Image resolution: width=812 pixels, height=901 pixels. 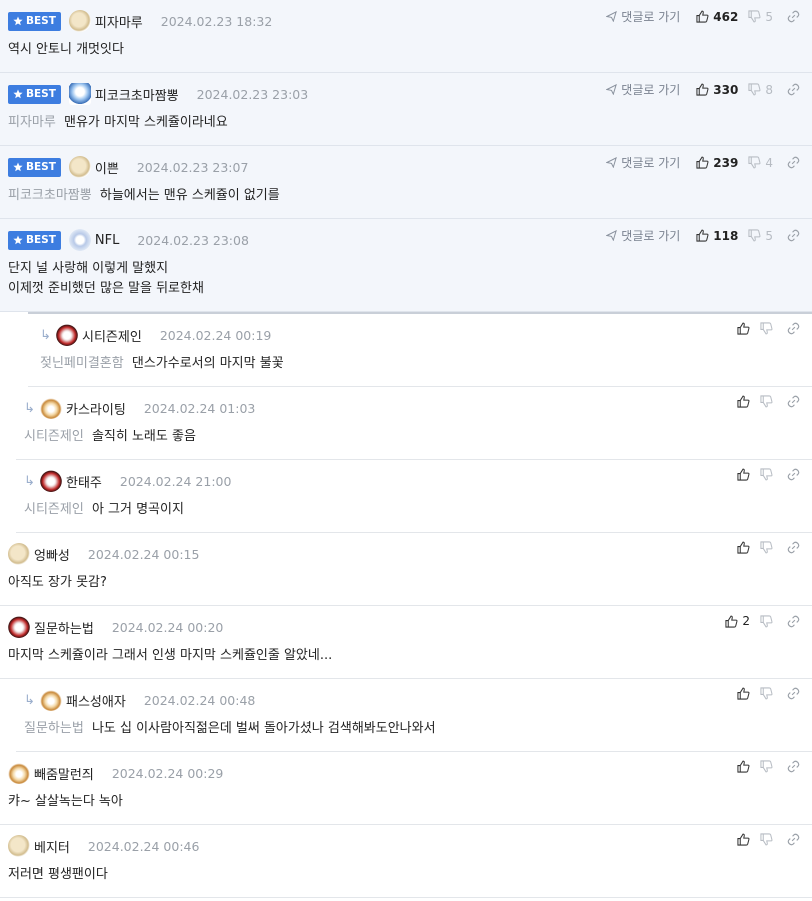 I want to click on nickname: 한태주, so click(x=84, y=481).